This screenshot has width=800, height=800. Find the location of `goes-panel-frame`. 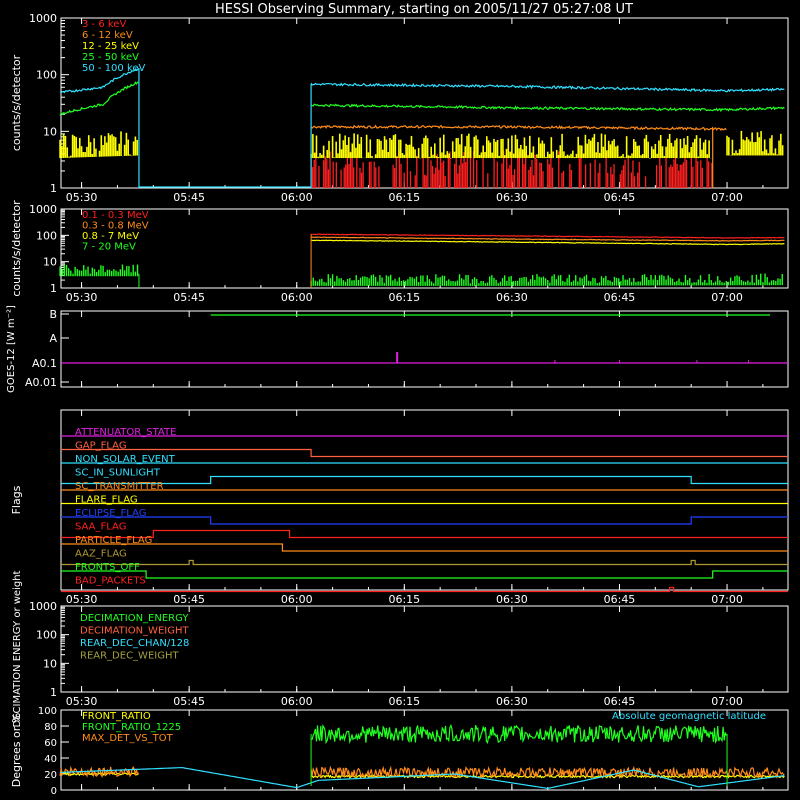

goes-panel-frame is located at coordinates (424, 349).